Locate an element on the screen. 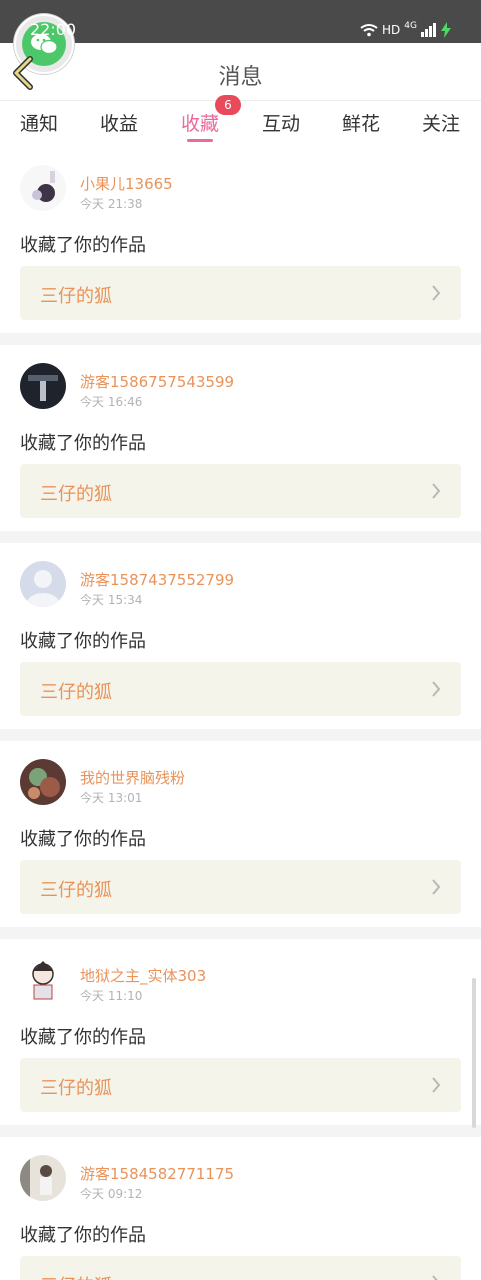  character-avatar-icon is located at coordinates (43, 980).